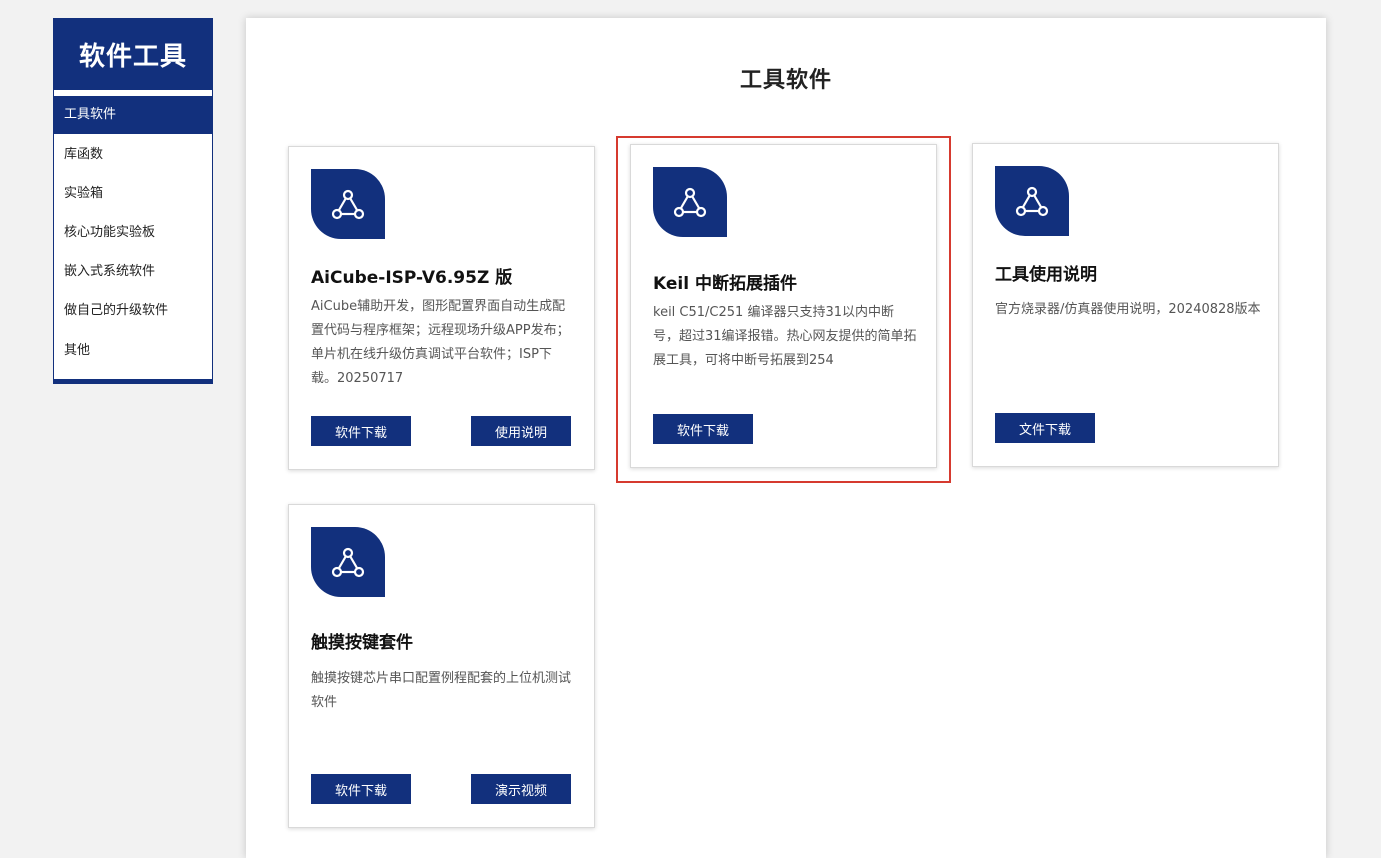  Describe the element at coordinates (133, 381) in the screenshot. I see `sidebar-bottom-bar` at that location.